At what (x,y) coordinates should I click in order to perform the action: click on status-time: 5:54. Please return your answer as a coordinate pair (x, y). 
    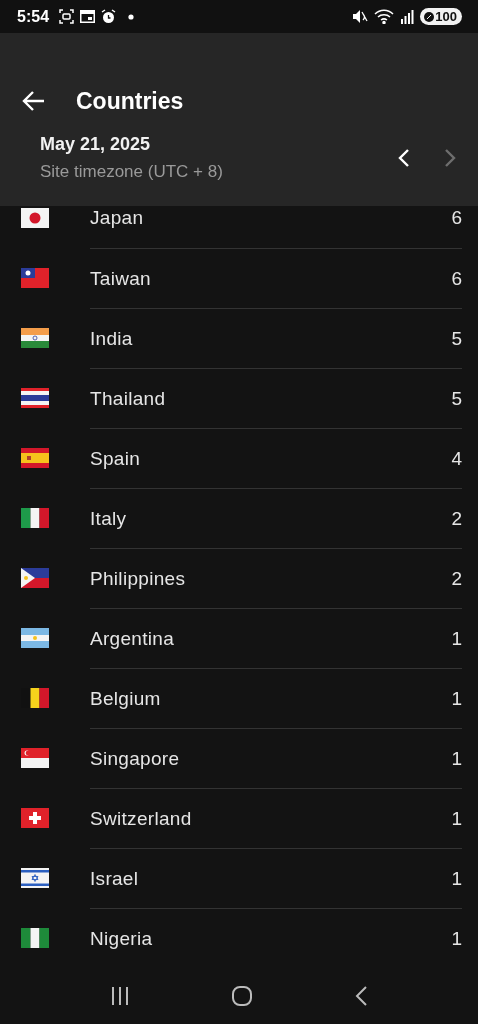
    Looking at the image, I should click on (33, 16).